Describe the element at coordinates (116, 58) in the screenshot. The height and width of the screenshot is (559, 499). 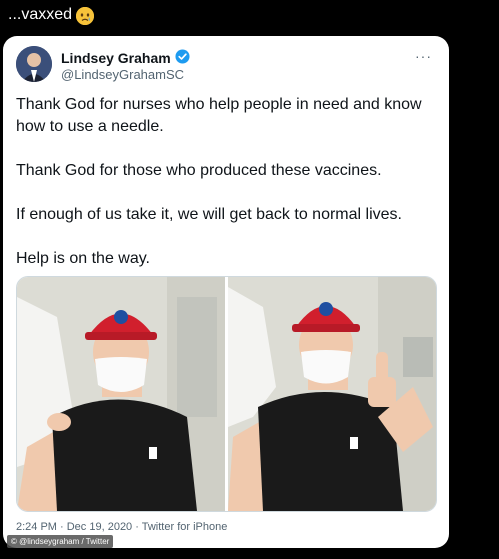
I see `author-name: Lindsey Graham` at that location.